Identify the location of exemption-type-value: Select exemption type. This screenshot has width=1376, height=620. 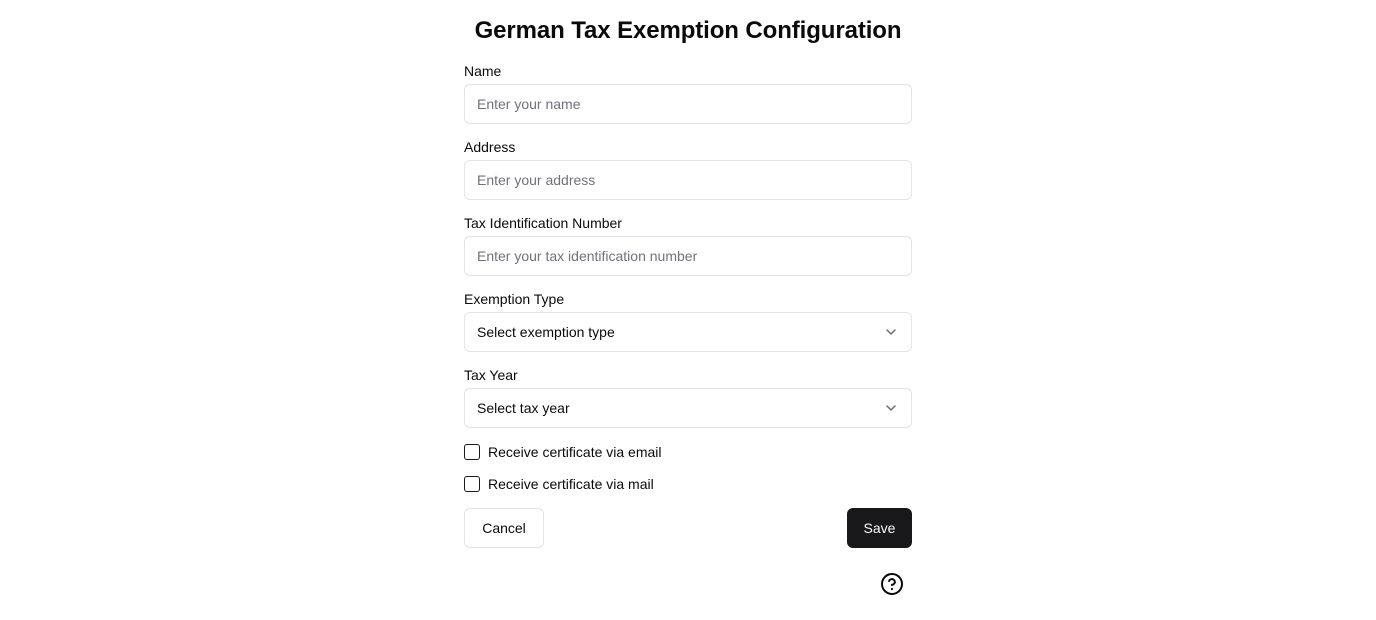
(546, 332).